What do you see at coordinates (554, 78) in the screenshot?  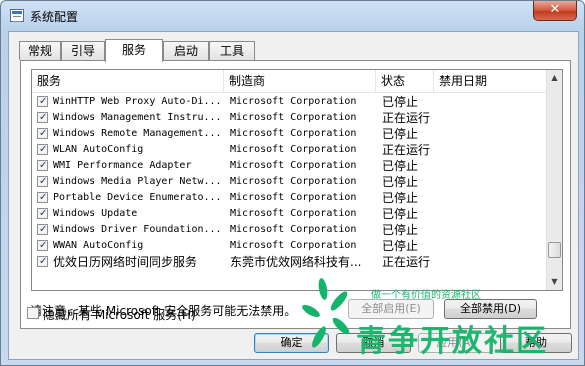 I see `scroll-up-icon: ▲` at bounding box center [554, 78].